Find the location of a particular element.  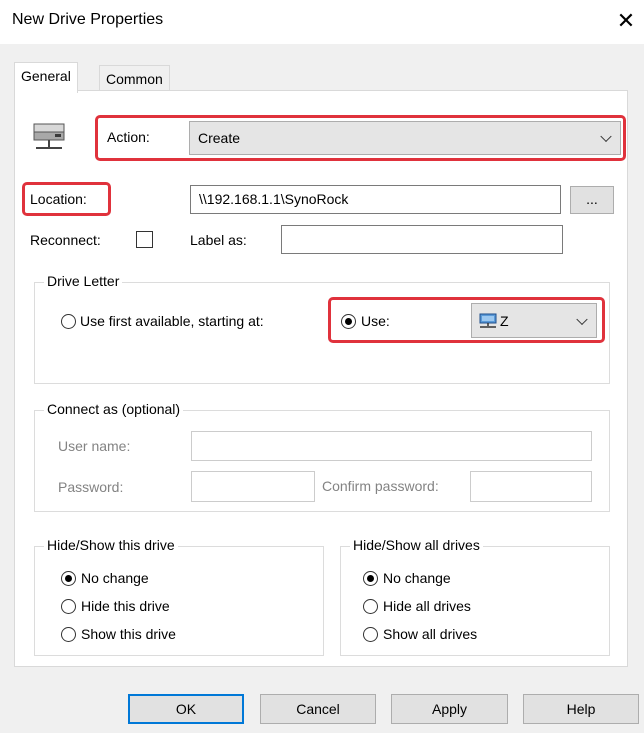

window-title: New Drive Properties is located at coordinates (88, 19).